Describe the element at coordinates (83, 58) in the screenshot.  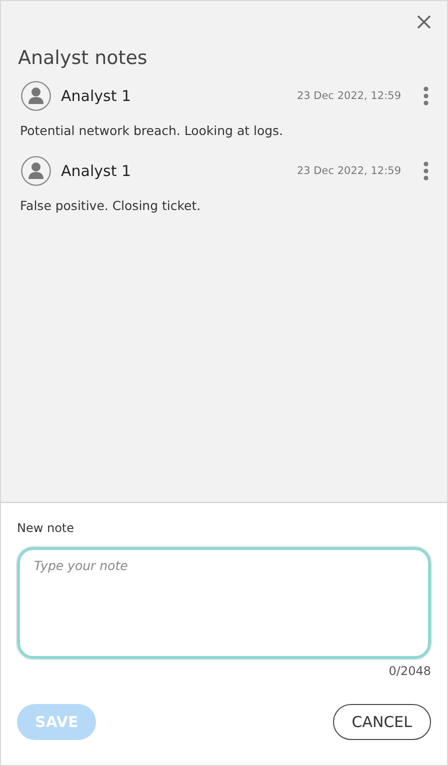
I see `panel-title: Analyst notes` at that location.